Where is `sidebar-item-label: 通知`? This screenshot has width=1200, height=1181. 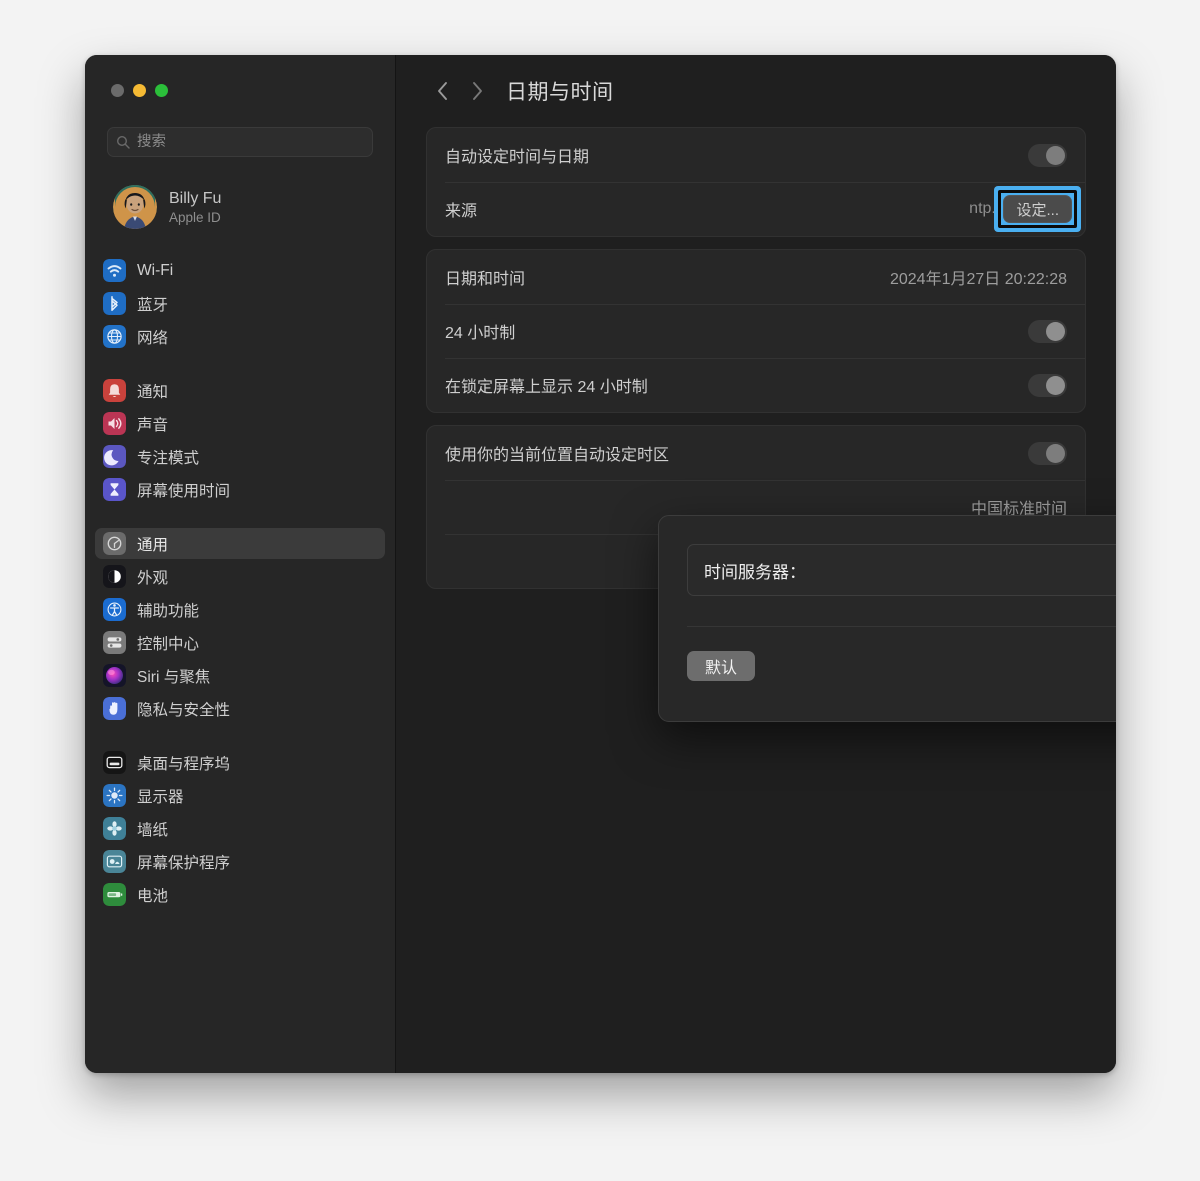 sidebar-item-label: 通知 is located at coordinates (153, 392).